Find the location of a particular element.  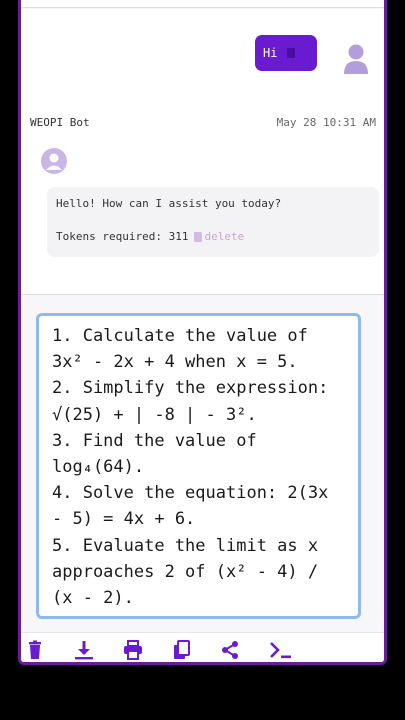

tokens-required: Tokens required: 311 is located at coordinates (122, 236).